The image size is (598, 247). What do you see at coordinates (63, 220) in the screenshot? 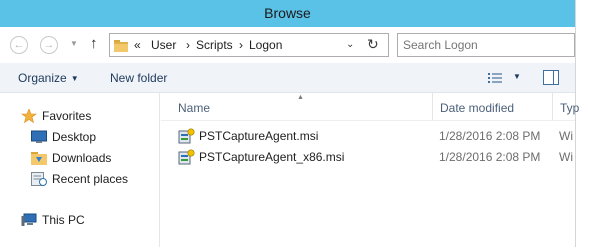
I see `sidebar-item-label: This PC` at bounding box center [63, 220].